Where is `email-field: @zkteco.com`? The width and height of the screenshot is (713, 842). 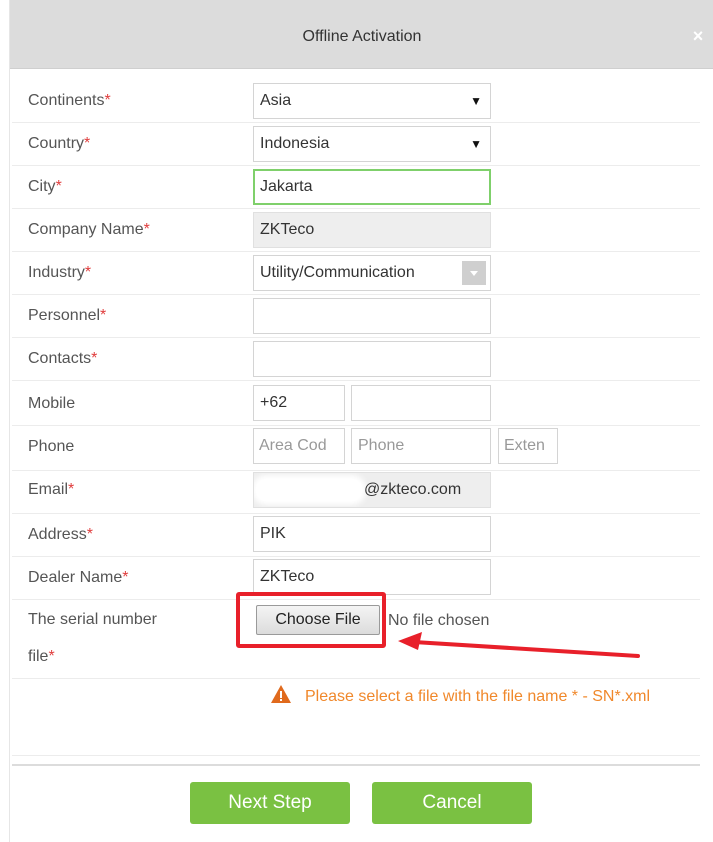
email-field: @zkteco.com is located at coordinates (372, 490).